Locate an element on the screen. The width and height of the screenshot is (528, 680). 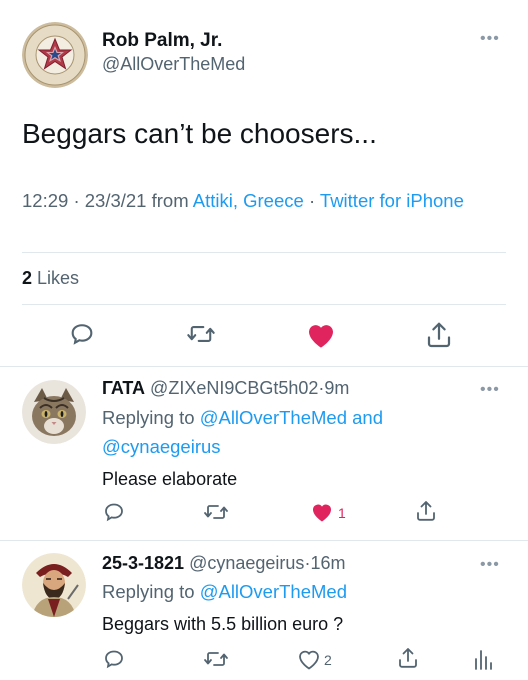
tweet-source-link: Twitter for iPhone is located at coordinates (392, 200).